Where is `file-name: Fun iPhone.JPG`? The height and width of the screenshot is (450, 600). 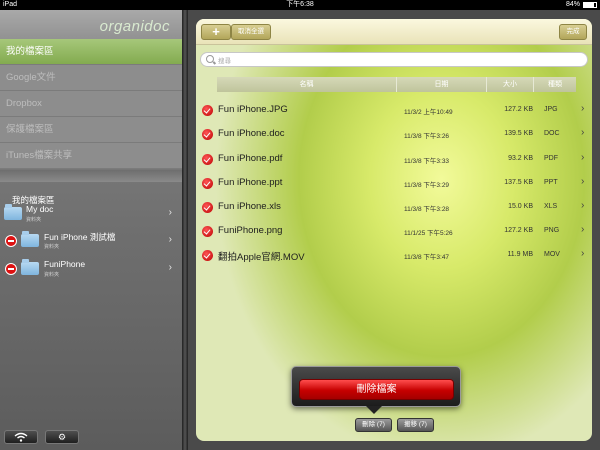
file-name: Fun iPhone.JPG is located at coordinates (253, 109).